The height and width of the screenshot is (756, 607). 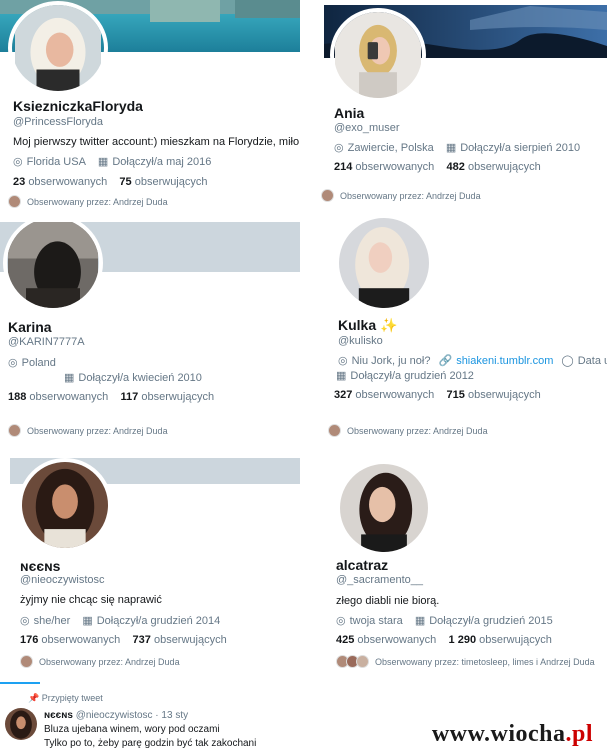 What do you see at coordinates (362, 565) in the screenshot?
I see `profile-name: alcatraz` at bounding box center [362, 565].